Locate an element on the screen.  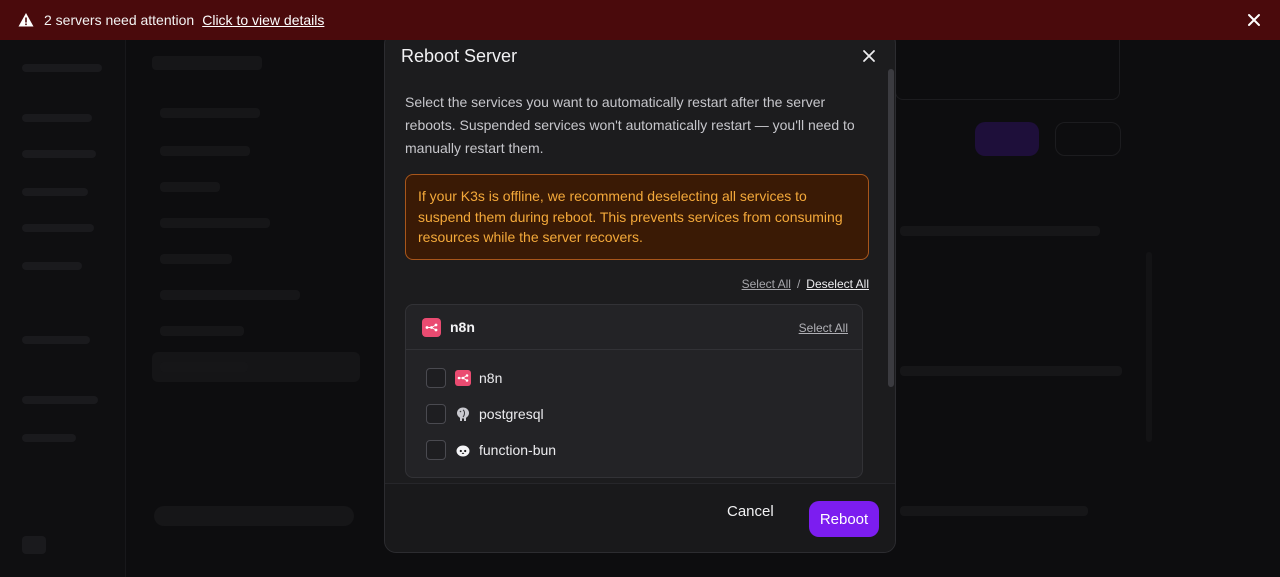
select-all-link: Select All is located at coordinates (766, 284).